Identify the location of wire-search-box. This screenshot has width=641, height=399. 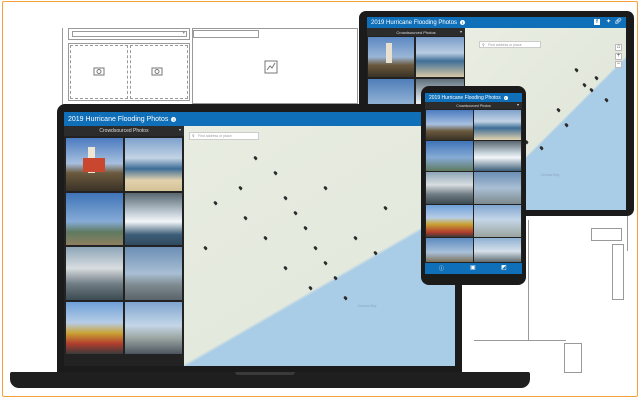
(226, 34).